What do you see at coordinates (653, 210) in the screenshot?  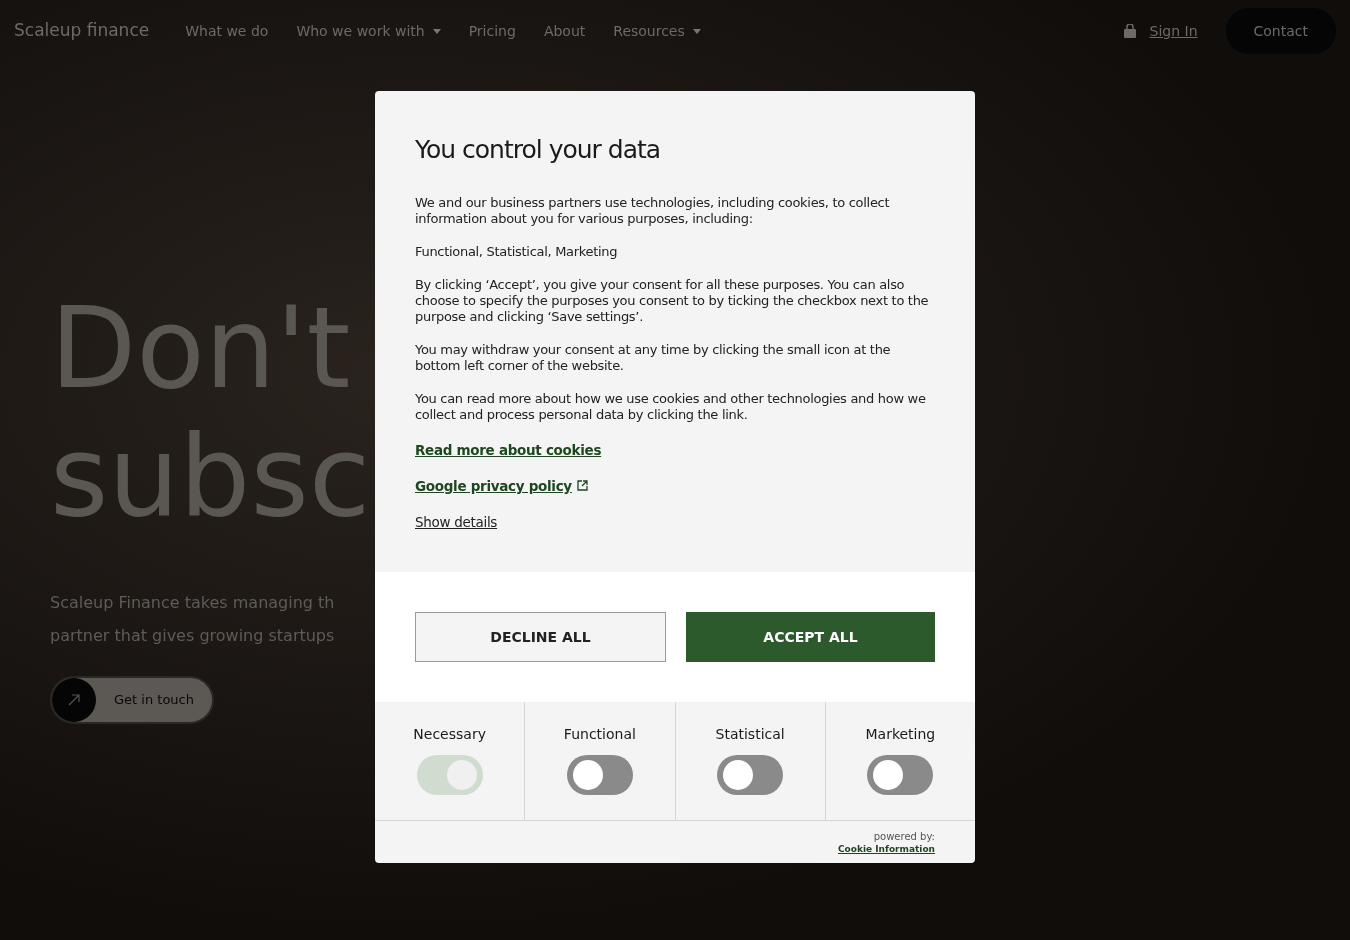 I see `dialog-paragraph: We and our business partners use technologies, including cookies, to collect information about you for various purposes, including:` at bounding box center [653, 210].